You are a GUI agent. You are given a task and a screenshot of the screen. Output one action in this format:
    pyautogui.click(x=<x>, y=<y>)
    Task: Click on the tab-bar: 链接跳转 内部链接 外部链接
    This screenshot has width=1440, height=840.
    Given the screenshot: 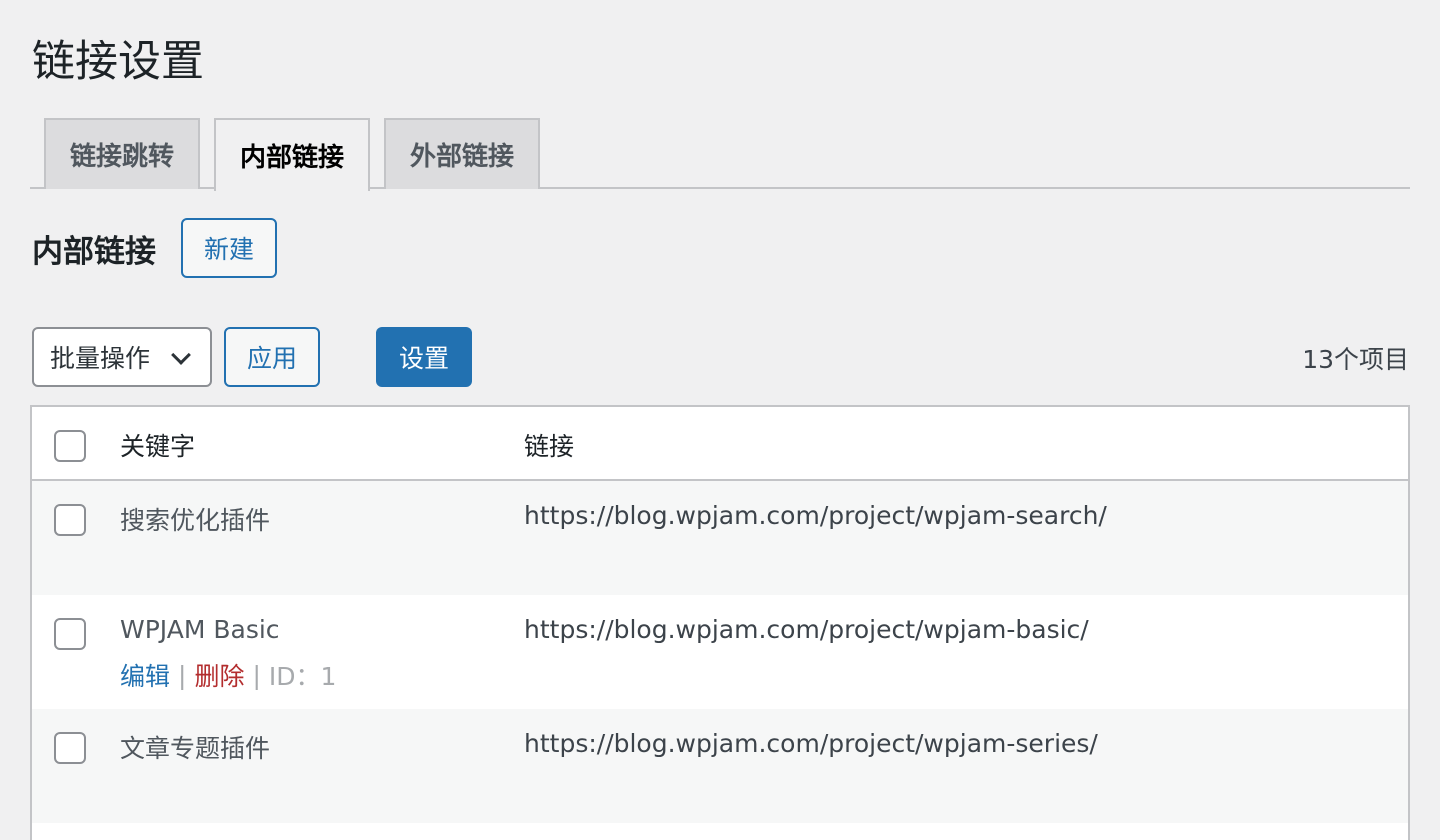 What is the action you would take?
    pyautogui.click(x=720, y=154)
    